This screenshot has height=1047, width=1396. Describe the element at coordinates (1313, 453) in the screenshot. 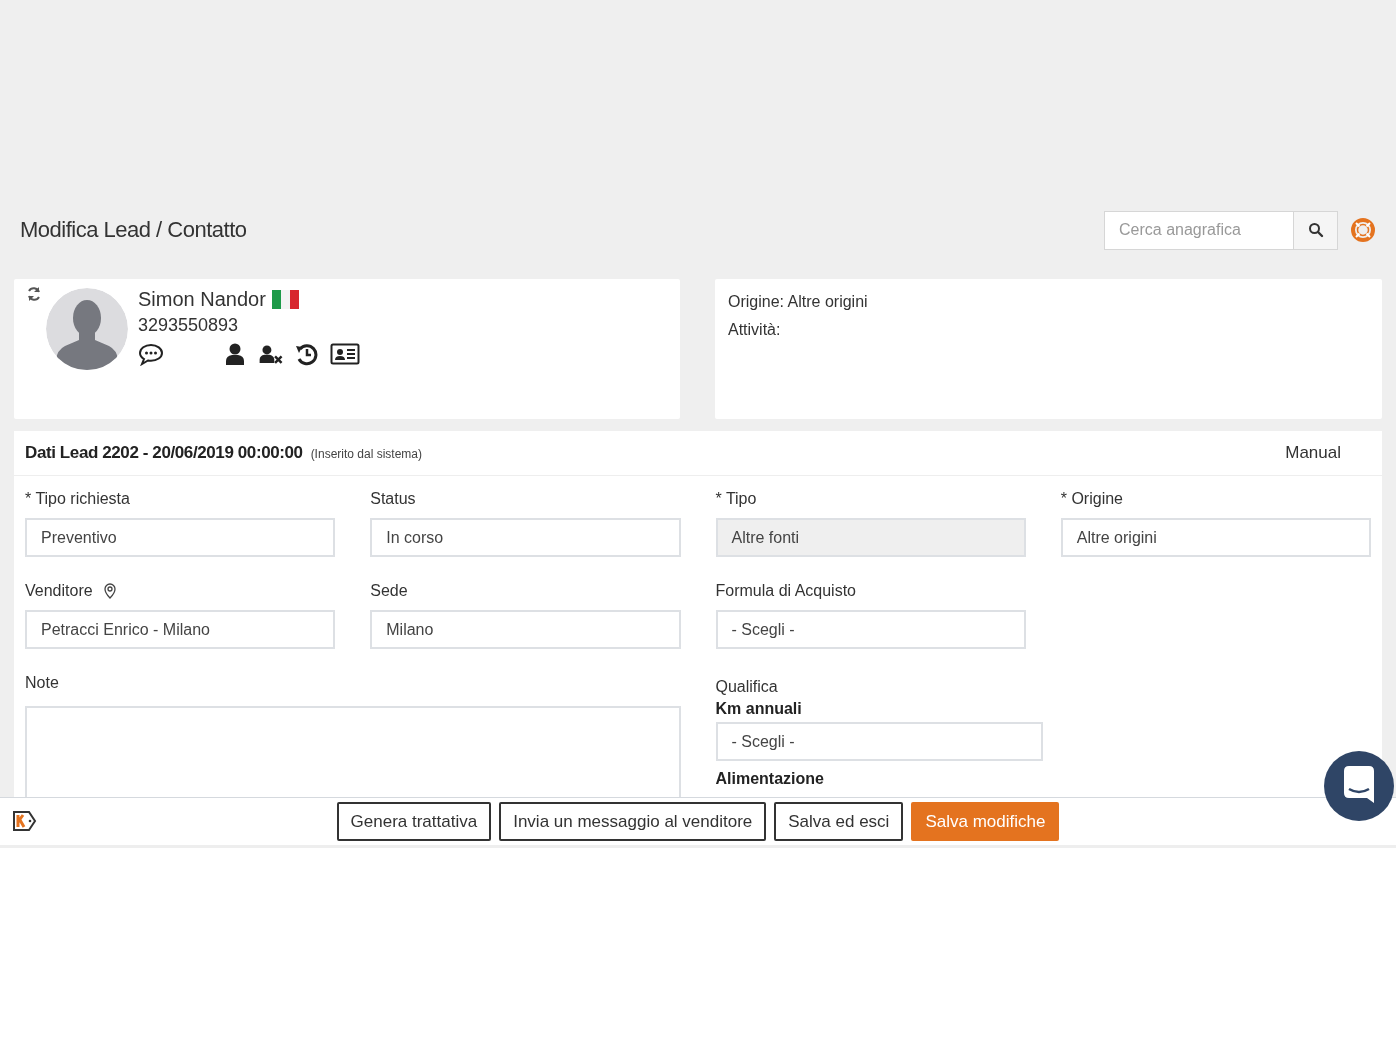

I see `mode-label: Manual` at that location.